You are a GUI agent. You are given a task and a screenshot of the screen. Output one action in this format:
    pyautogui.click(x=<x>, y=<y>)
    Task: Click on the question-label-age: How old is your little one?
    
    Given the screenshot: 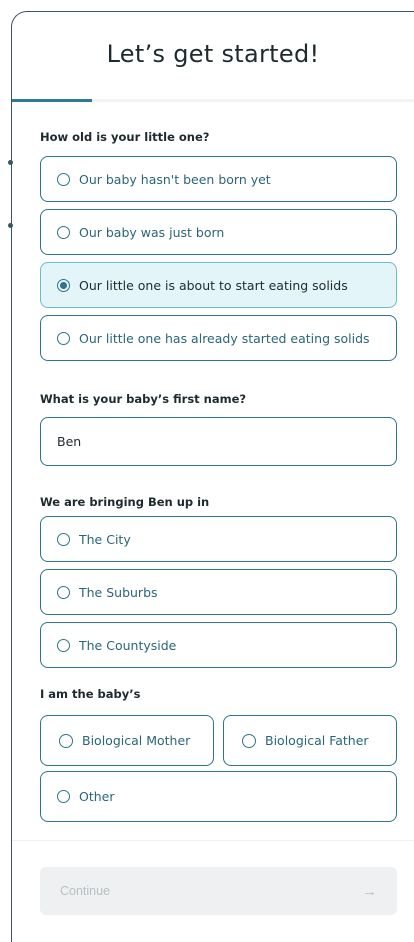 What is the action you would take?
    pyautogui.click(x=125, y=137)
    